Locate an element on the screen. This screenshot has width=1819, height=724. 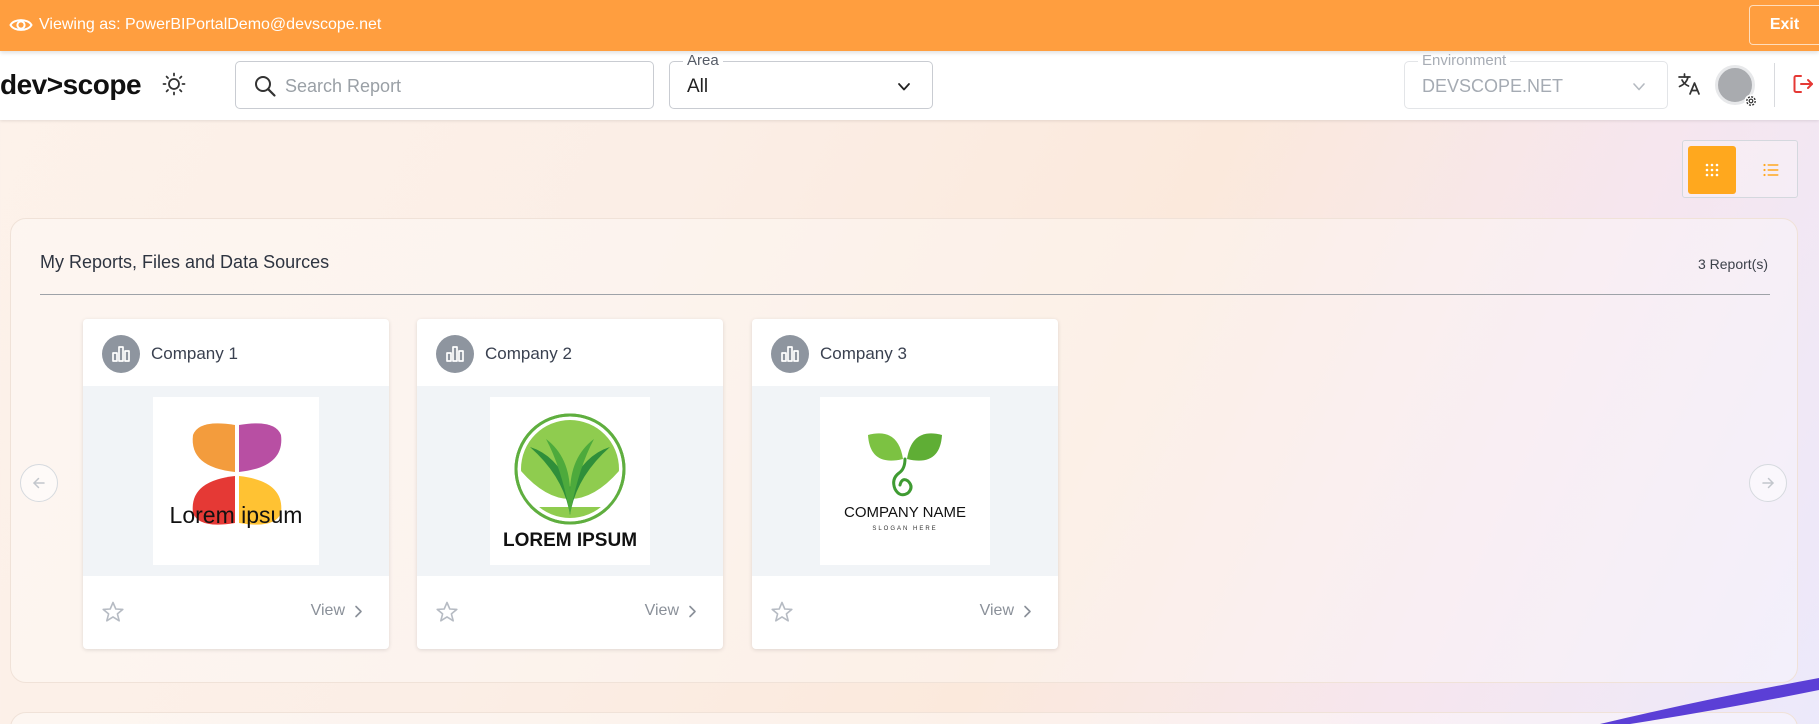
list-icon is located at coordinates (1771, 170).